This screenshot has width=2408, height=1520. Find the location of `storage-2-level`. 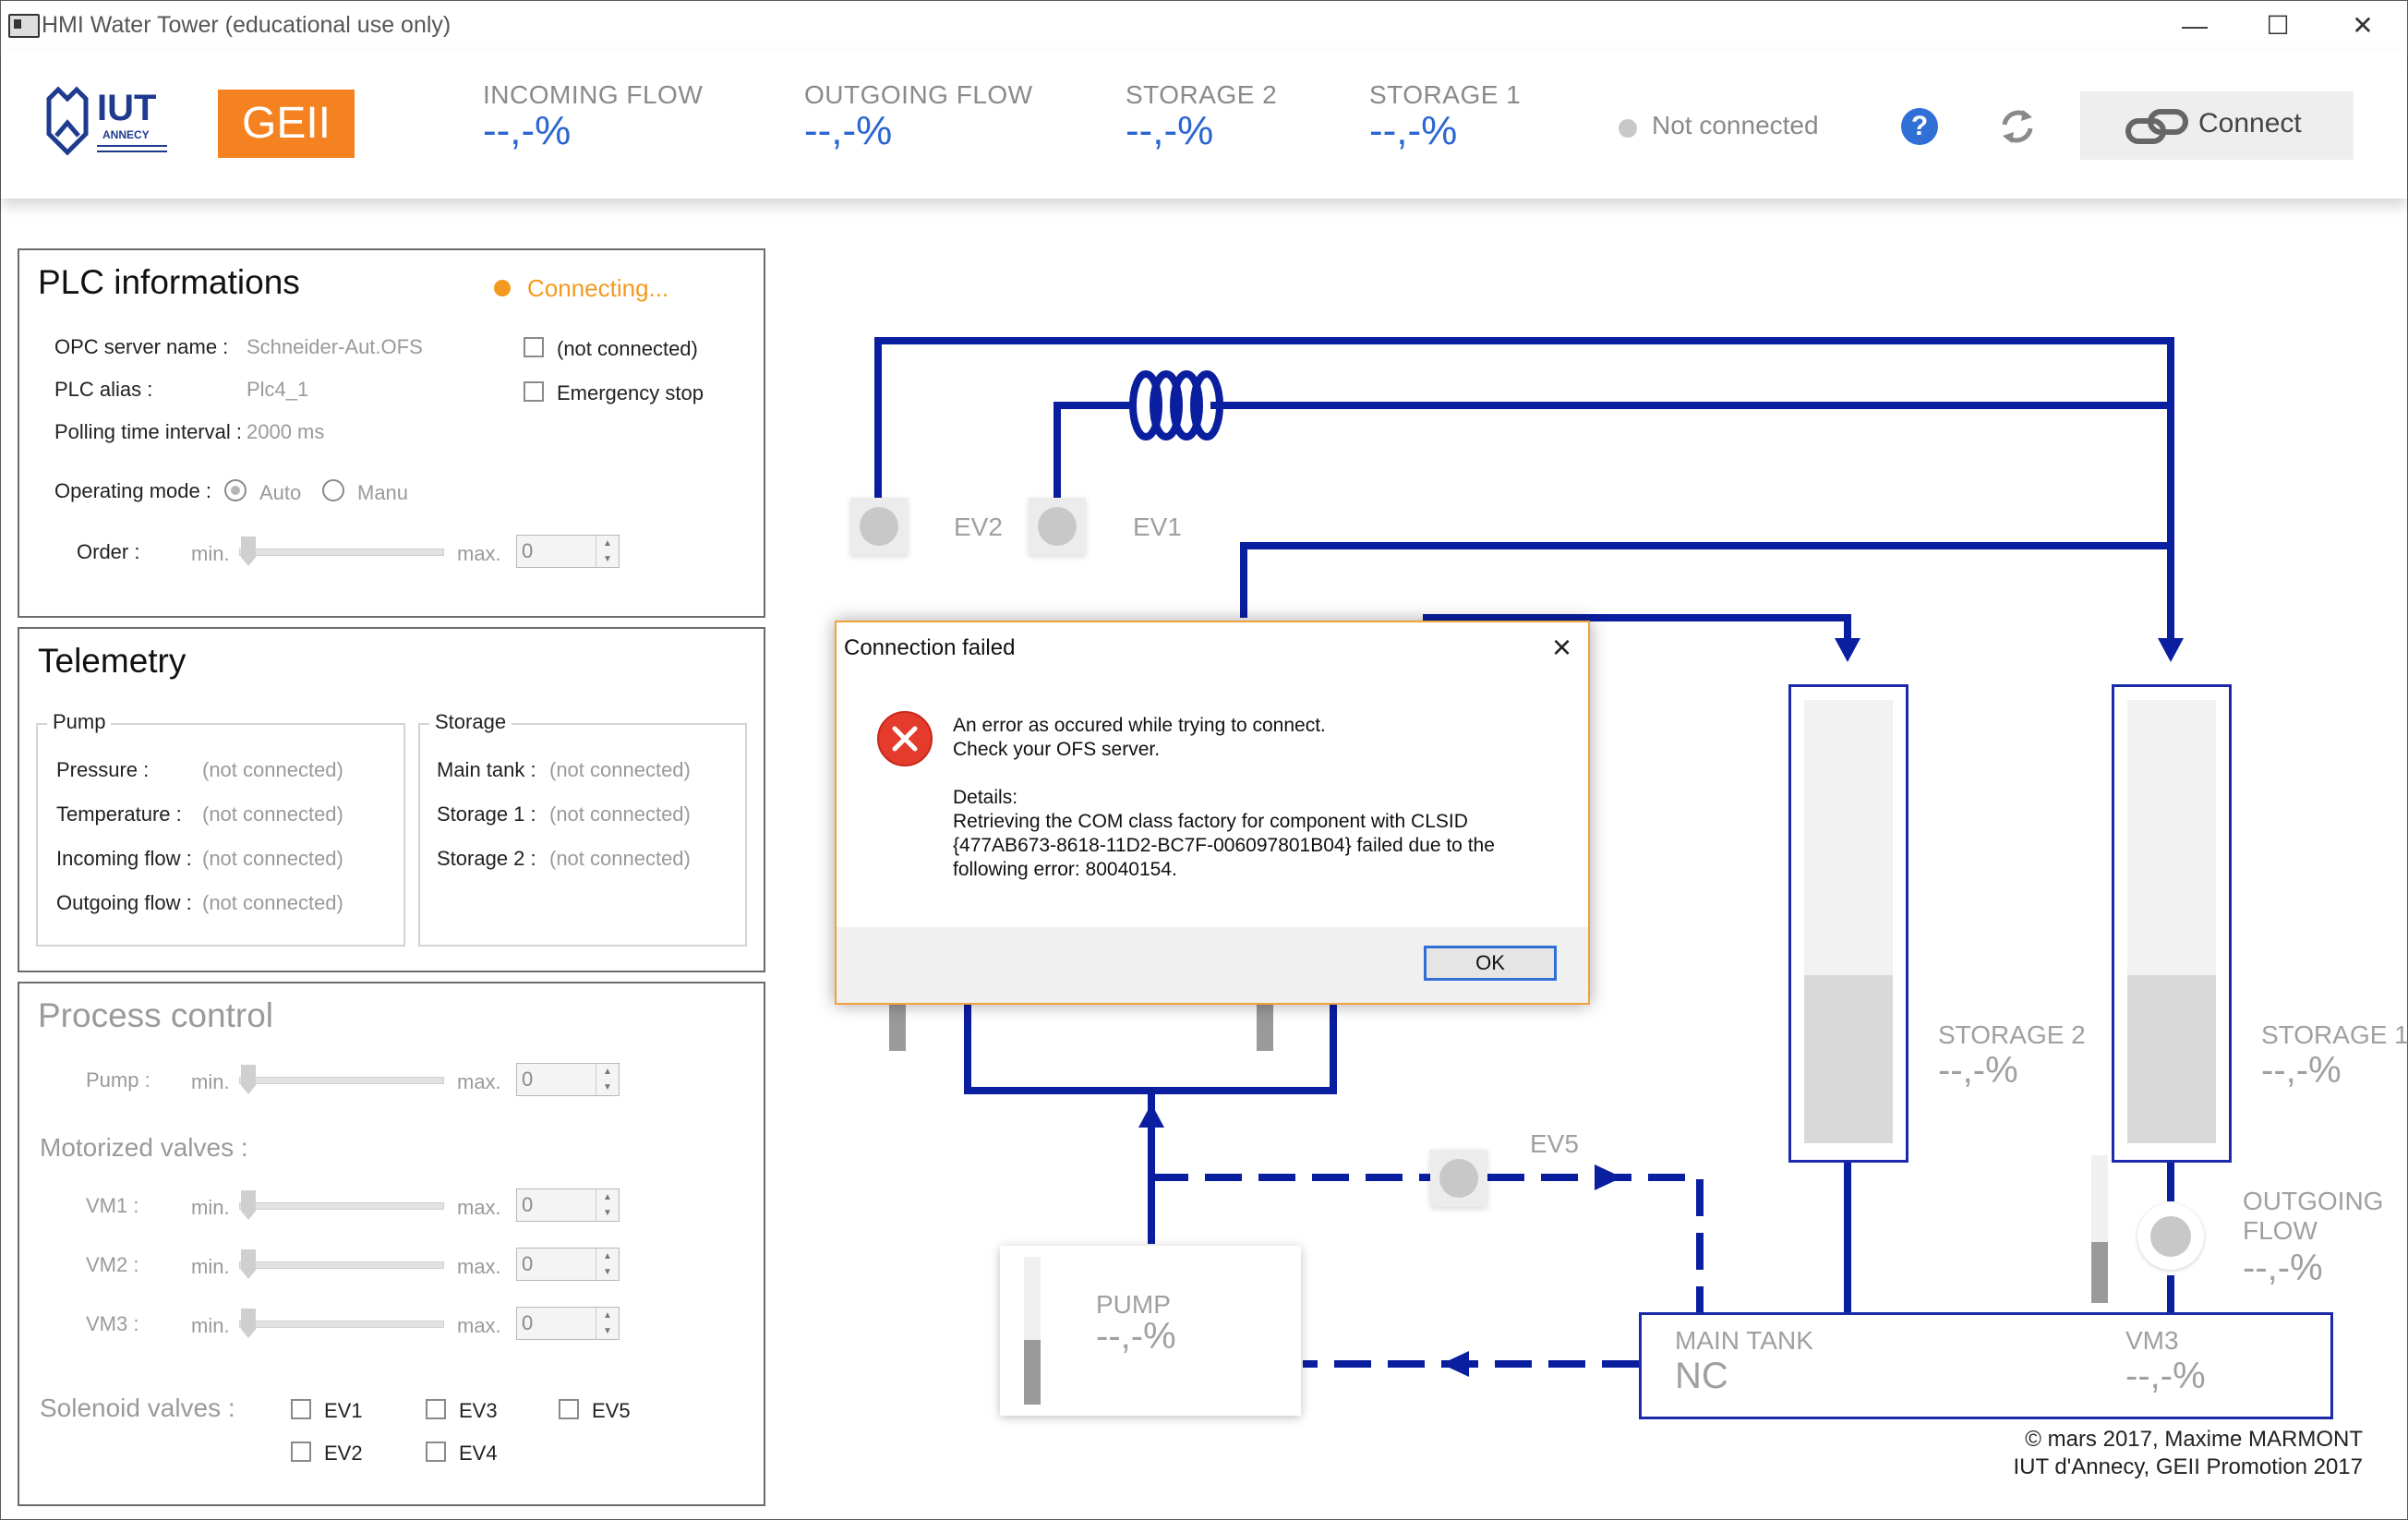

storage-2-level is located at coordinates (1848, 1059).